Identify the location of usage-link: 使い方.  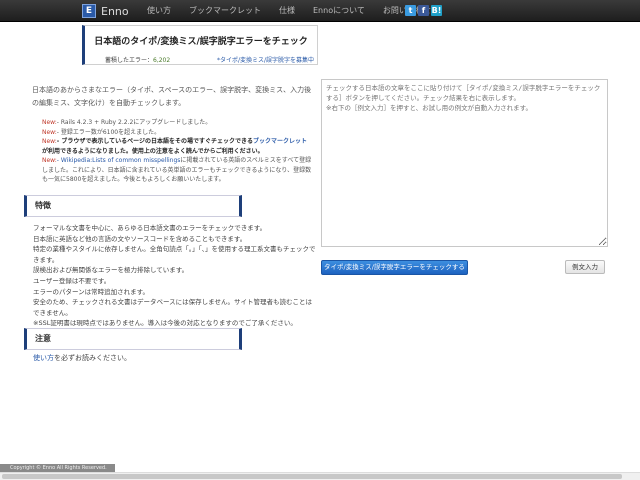
(43, 358).